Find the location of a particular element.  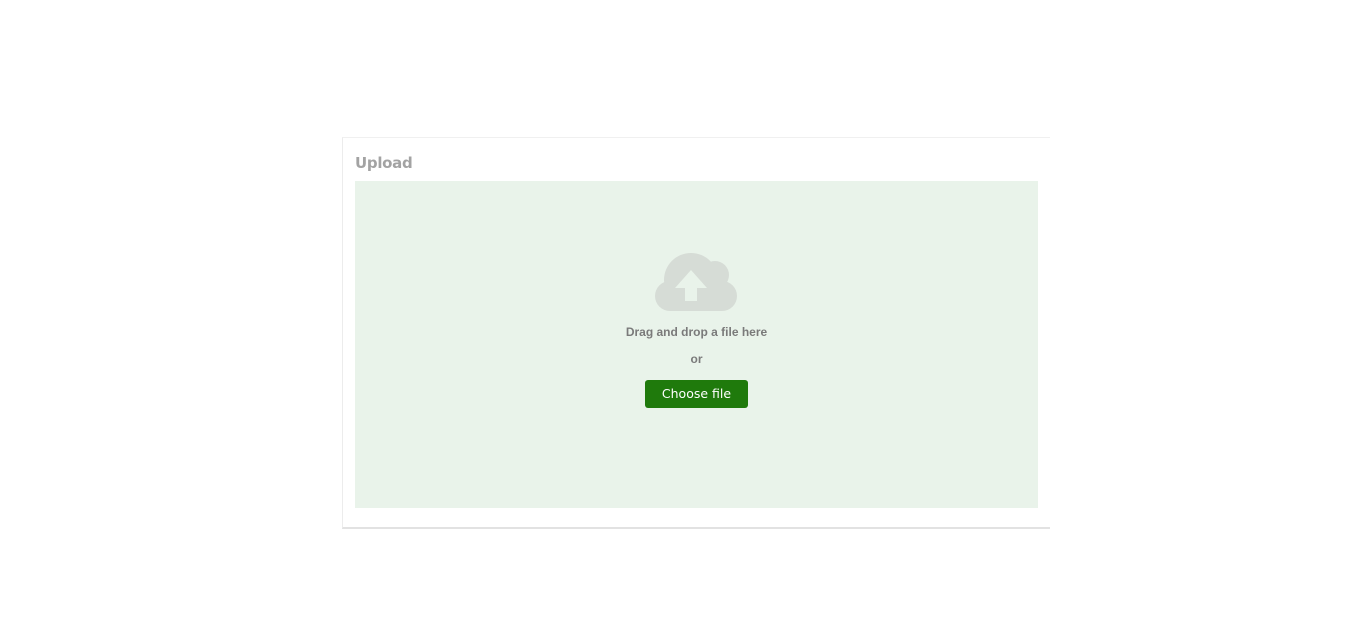

cloud-upload-icon is located at coordinates (696, 282).